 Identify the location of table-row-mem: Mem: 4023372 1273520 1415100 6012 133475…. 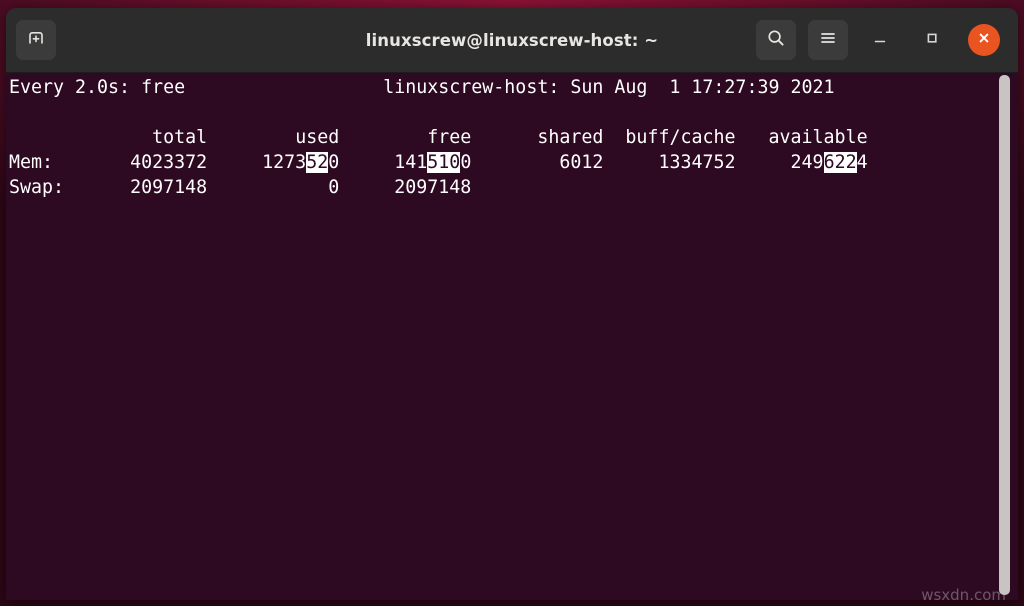
(438, 162).